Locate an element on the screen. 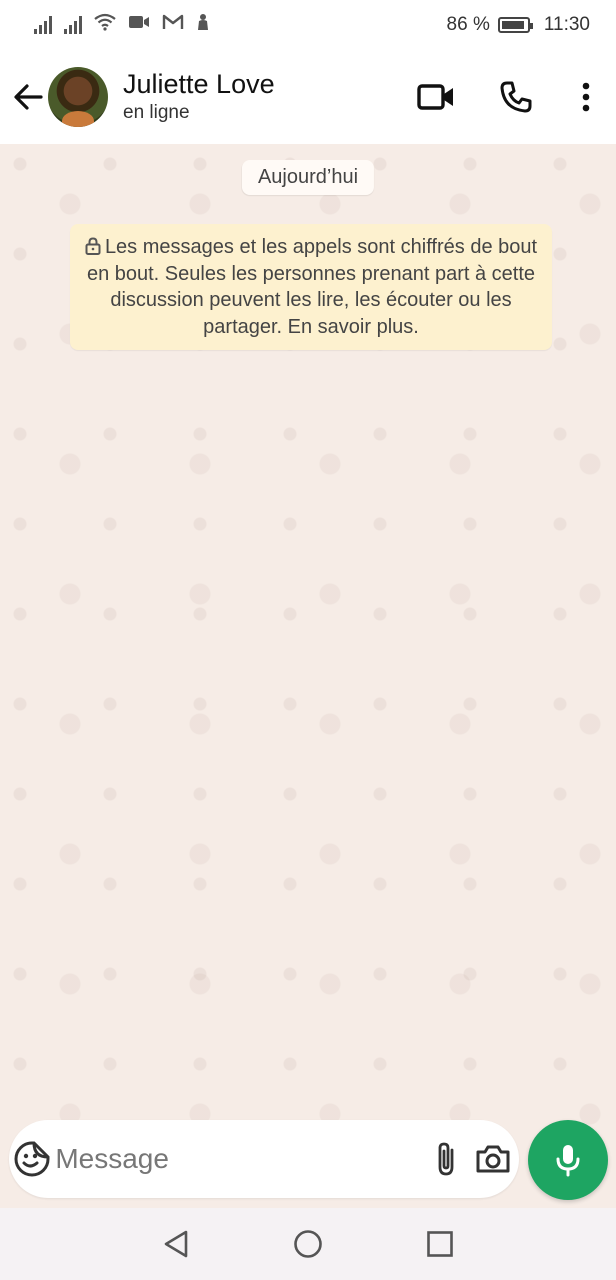 This screenshot has width=616, height=1280. video-status-icon is located at coordinates (139, 25).